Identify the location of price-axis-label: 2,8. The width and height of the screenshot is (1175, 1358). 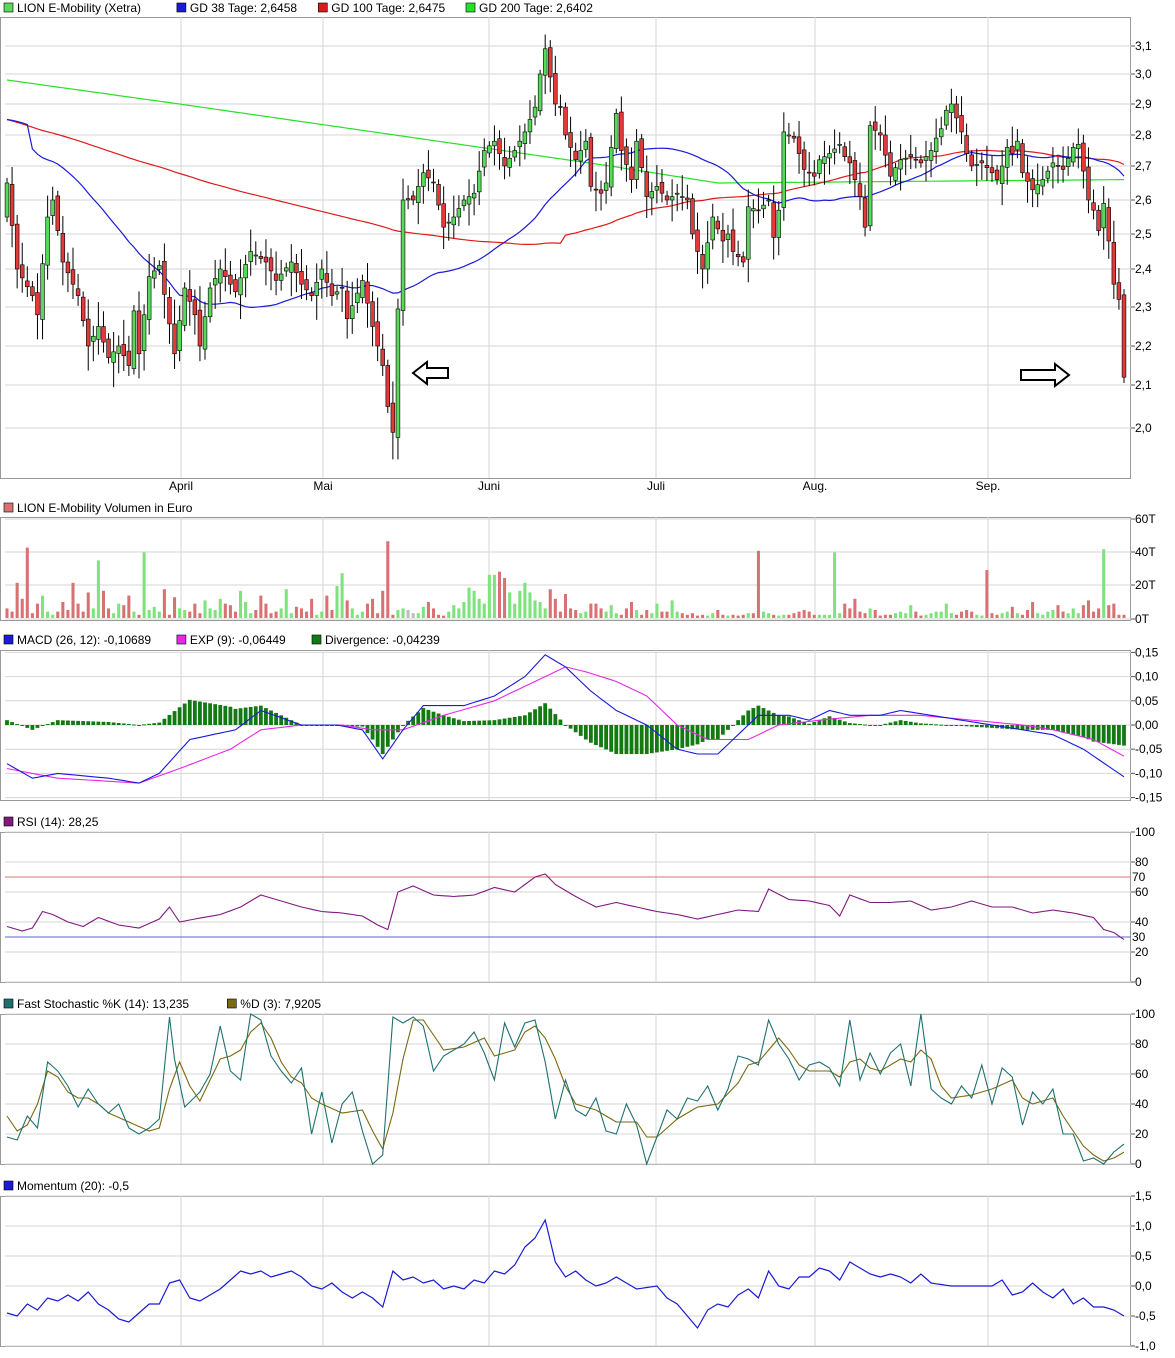
(1143, 135).